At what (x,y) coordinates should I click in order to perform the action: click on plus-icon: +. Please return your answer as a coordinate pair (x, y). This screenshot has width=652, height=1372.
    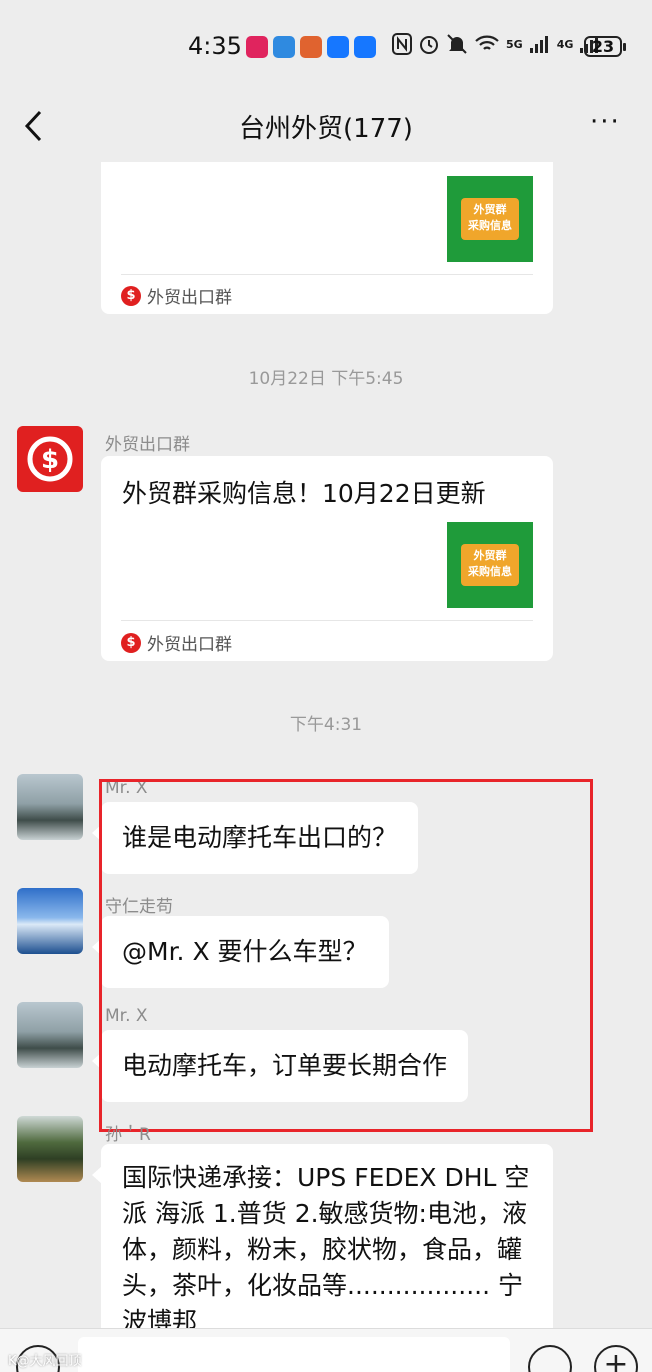
    Looking at the image, I should click on (616, 1358).